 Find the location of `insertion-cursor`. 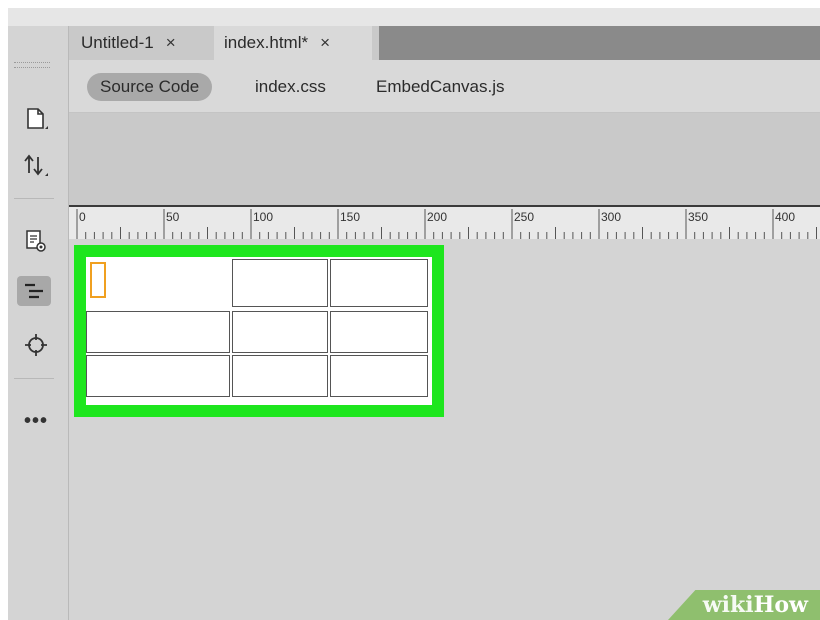

insertion-cursor is located at coordinates (98, 280).